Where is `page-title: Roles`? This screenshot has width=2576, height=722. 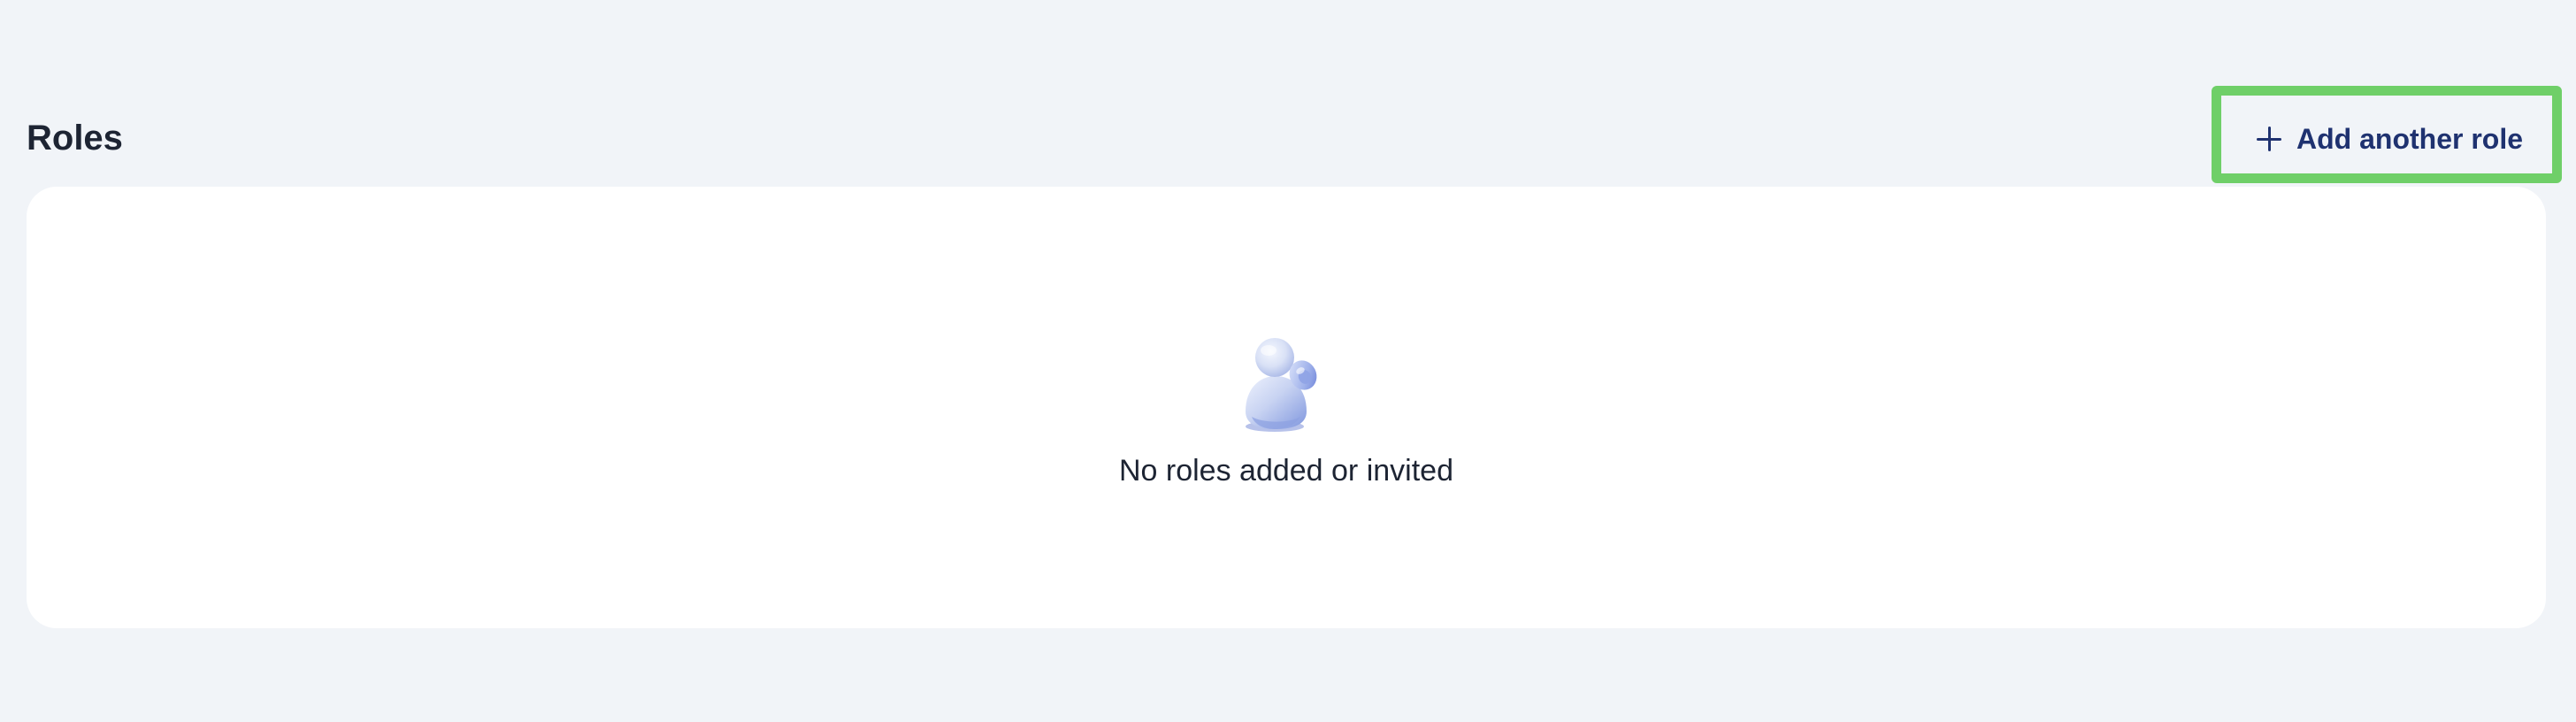 page-title: Roles is located at coordinates (75, 138).